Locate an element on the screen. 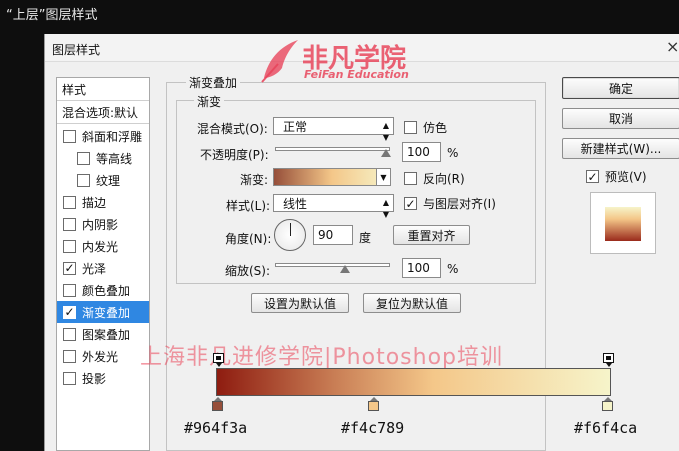 This screenshot has height=451, width=679. angle-unit: 度 is located at coordinates (365, 238).